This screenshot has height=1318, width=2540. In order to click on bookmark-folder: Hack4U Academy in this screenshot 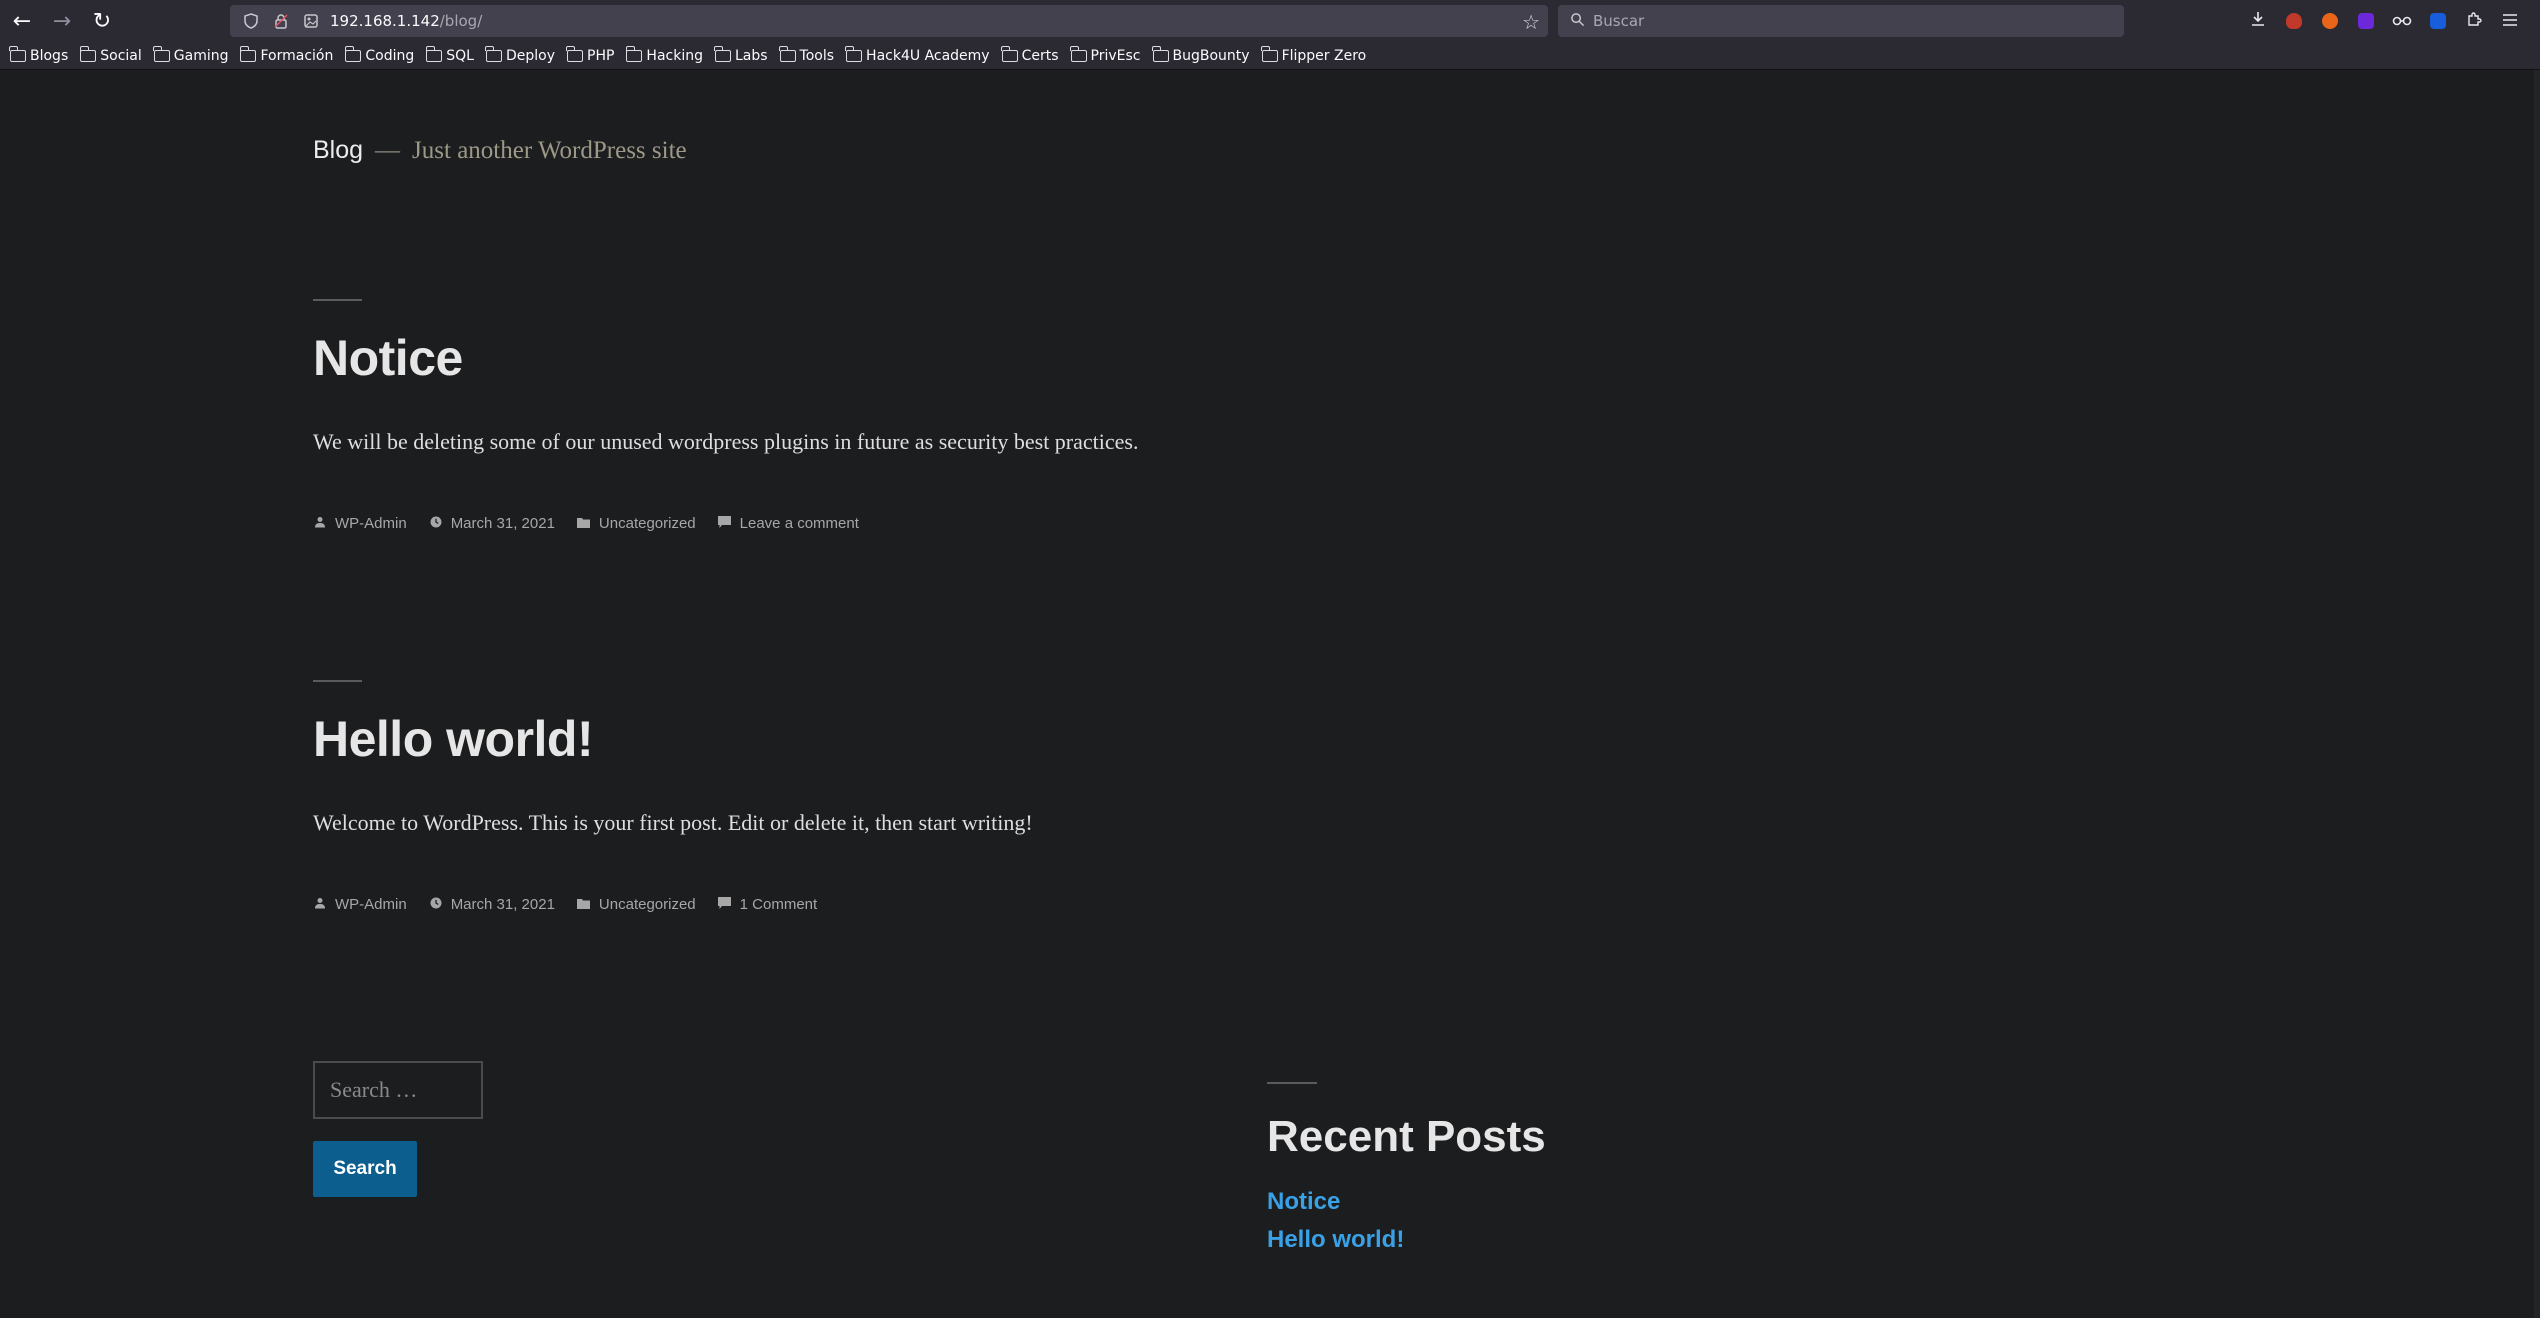, I will do `click(917, 54)`.